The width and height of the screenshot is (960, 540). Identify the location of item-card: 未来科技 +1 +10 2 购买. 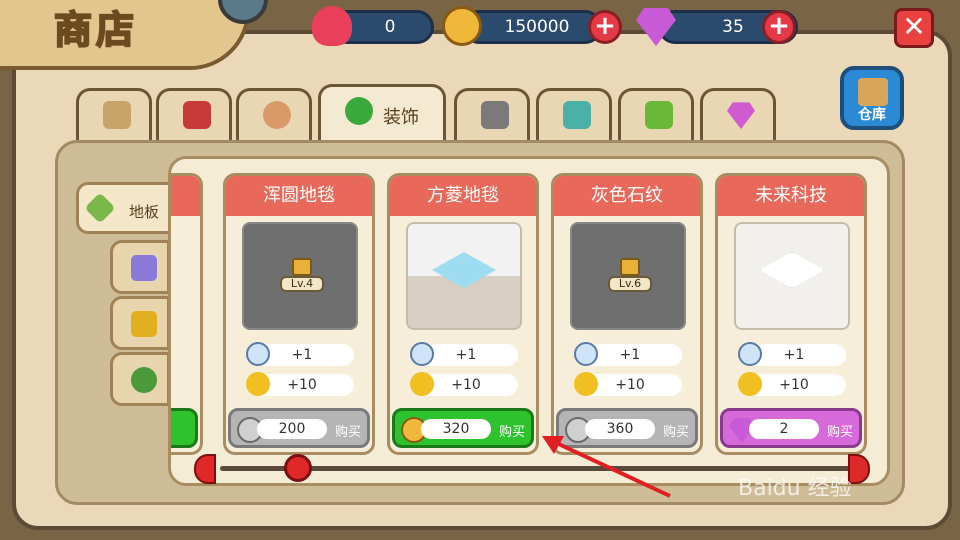
(791, 314).